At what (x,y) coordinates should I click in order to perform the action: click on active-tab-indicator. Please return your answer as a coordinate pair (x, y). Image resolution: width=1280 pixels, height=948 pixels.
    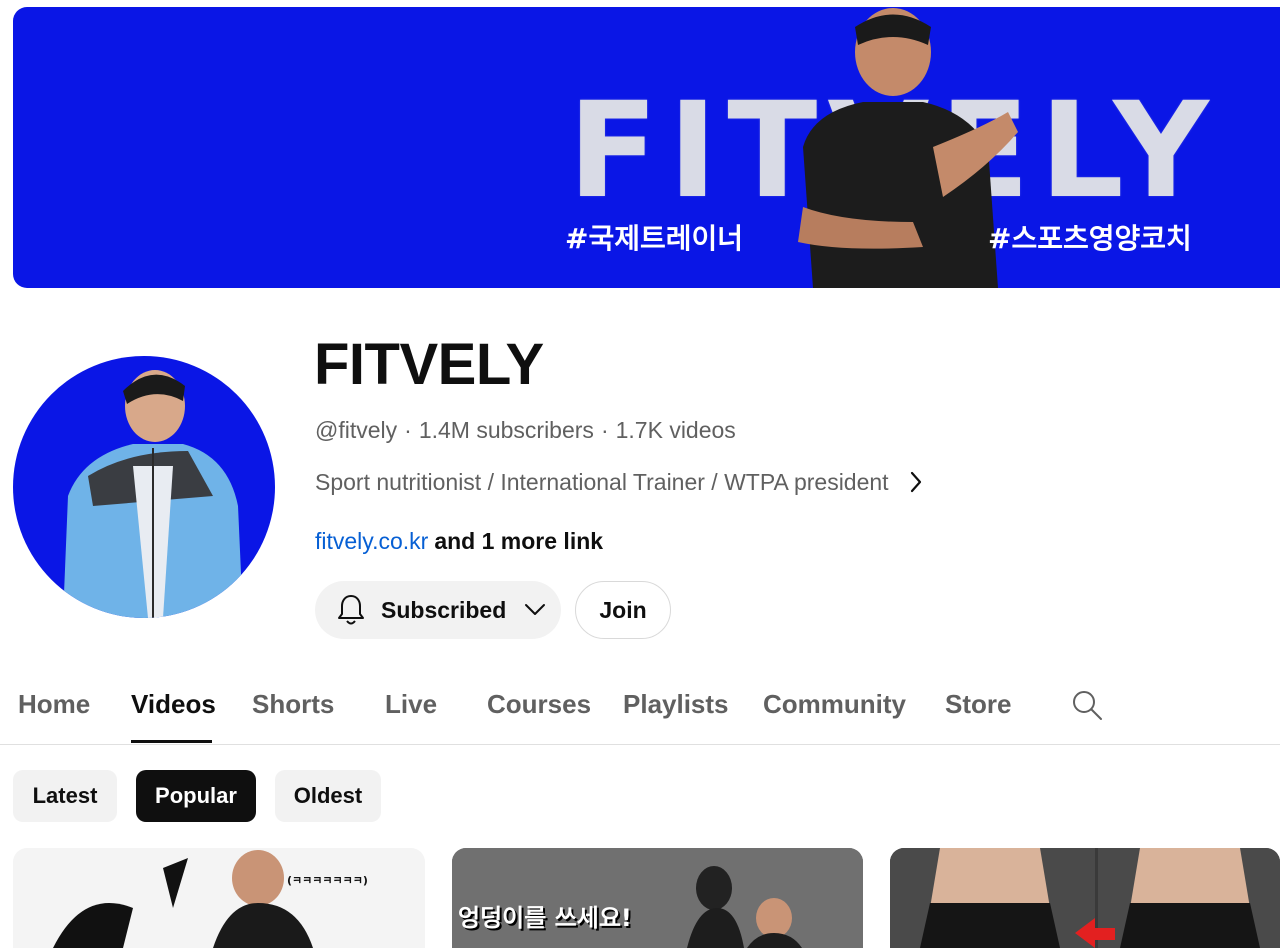
    Looking at the image, I should click on (171, 741).